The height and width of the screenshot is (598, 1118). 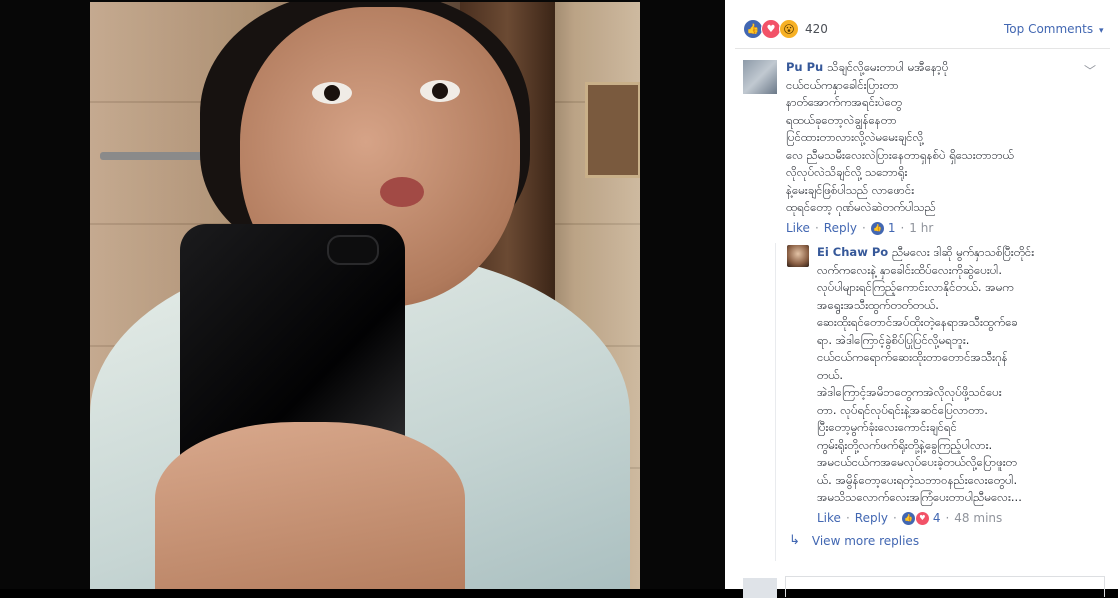 What do you see at coordinates (353, 250) in the screenshot?
I see `camera-lens` at bounding box center [353, 250].